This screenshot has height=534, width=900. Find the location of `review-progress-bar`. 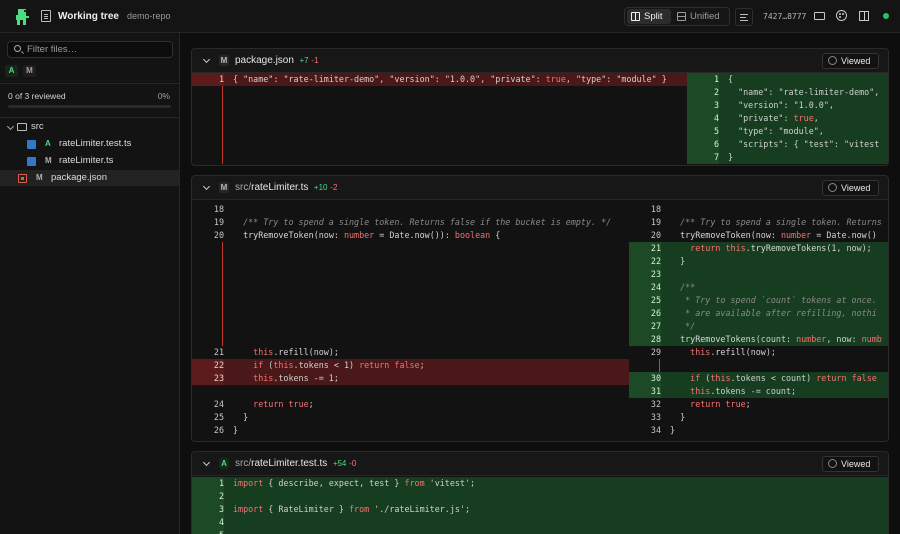

review-progress-bar is located at coordinates (89, 106).